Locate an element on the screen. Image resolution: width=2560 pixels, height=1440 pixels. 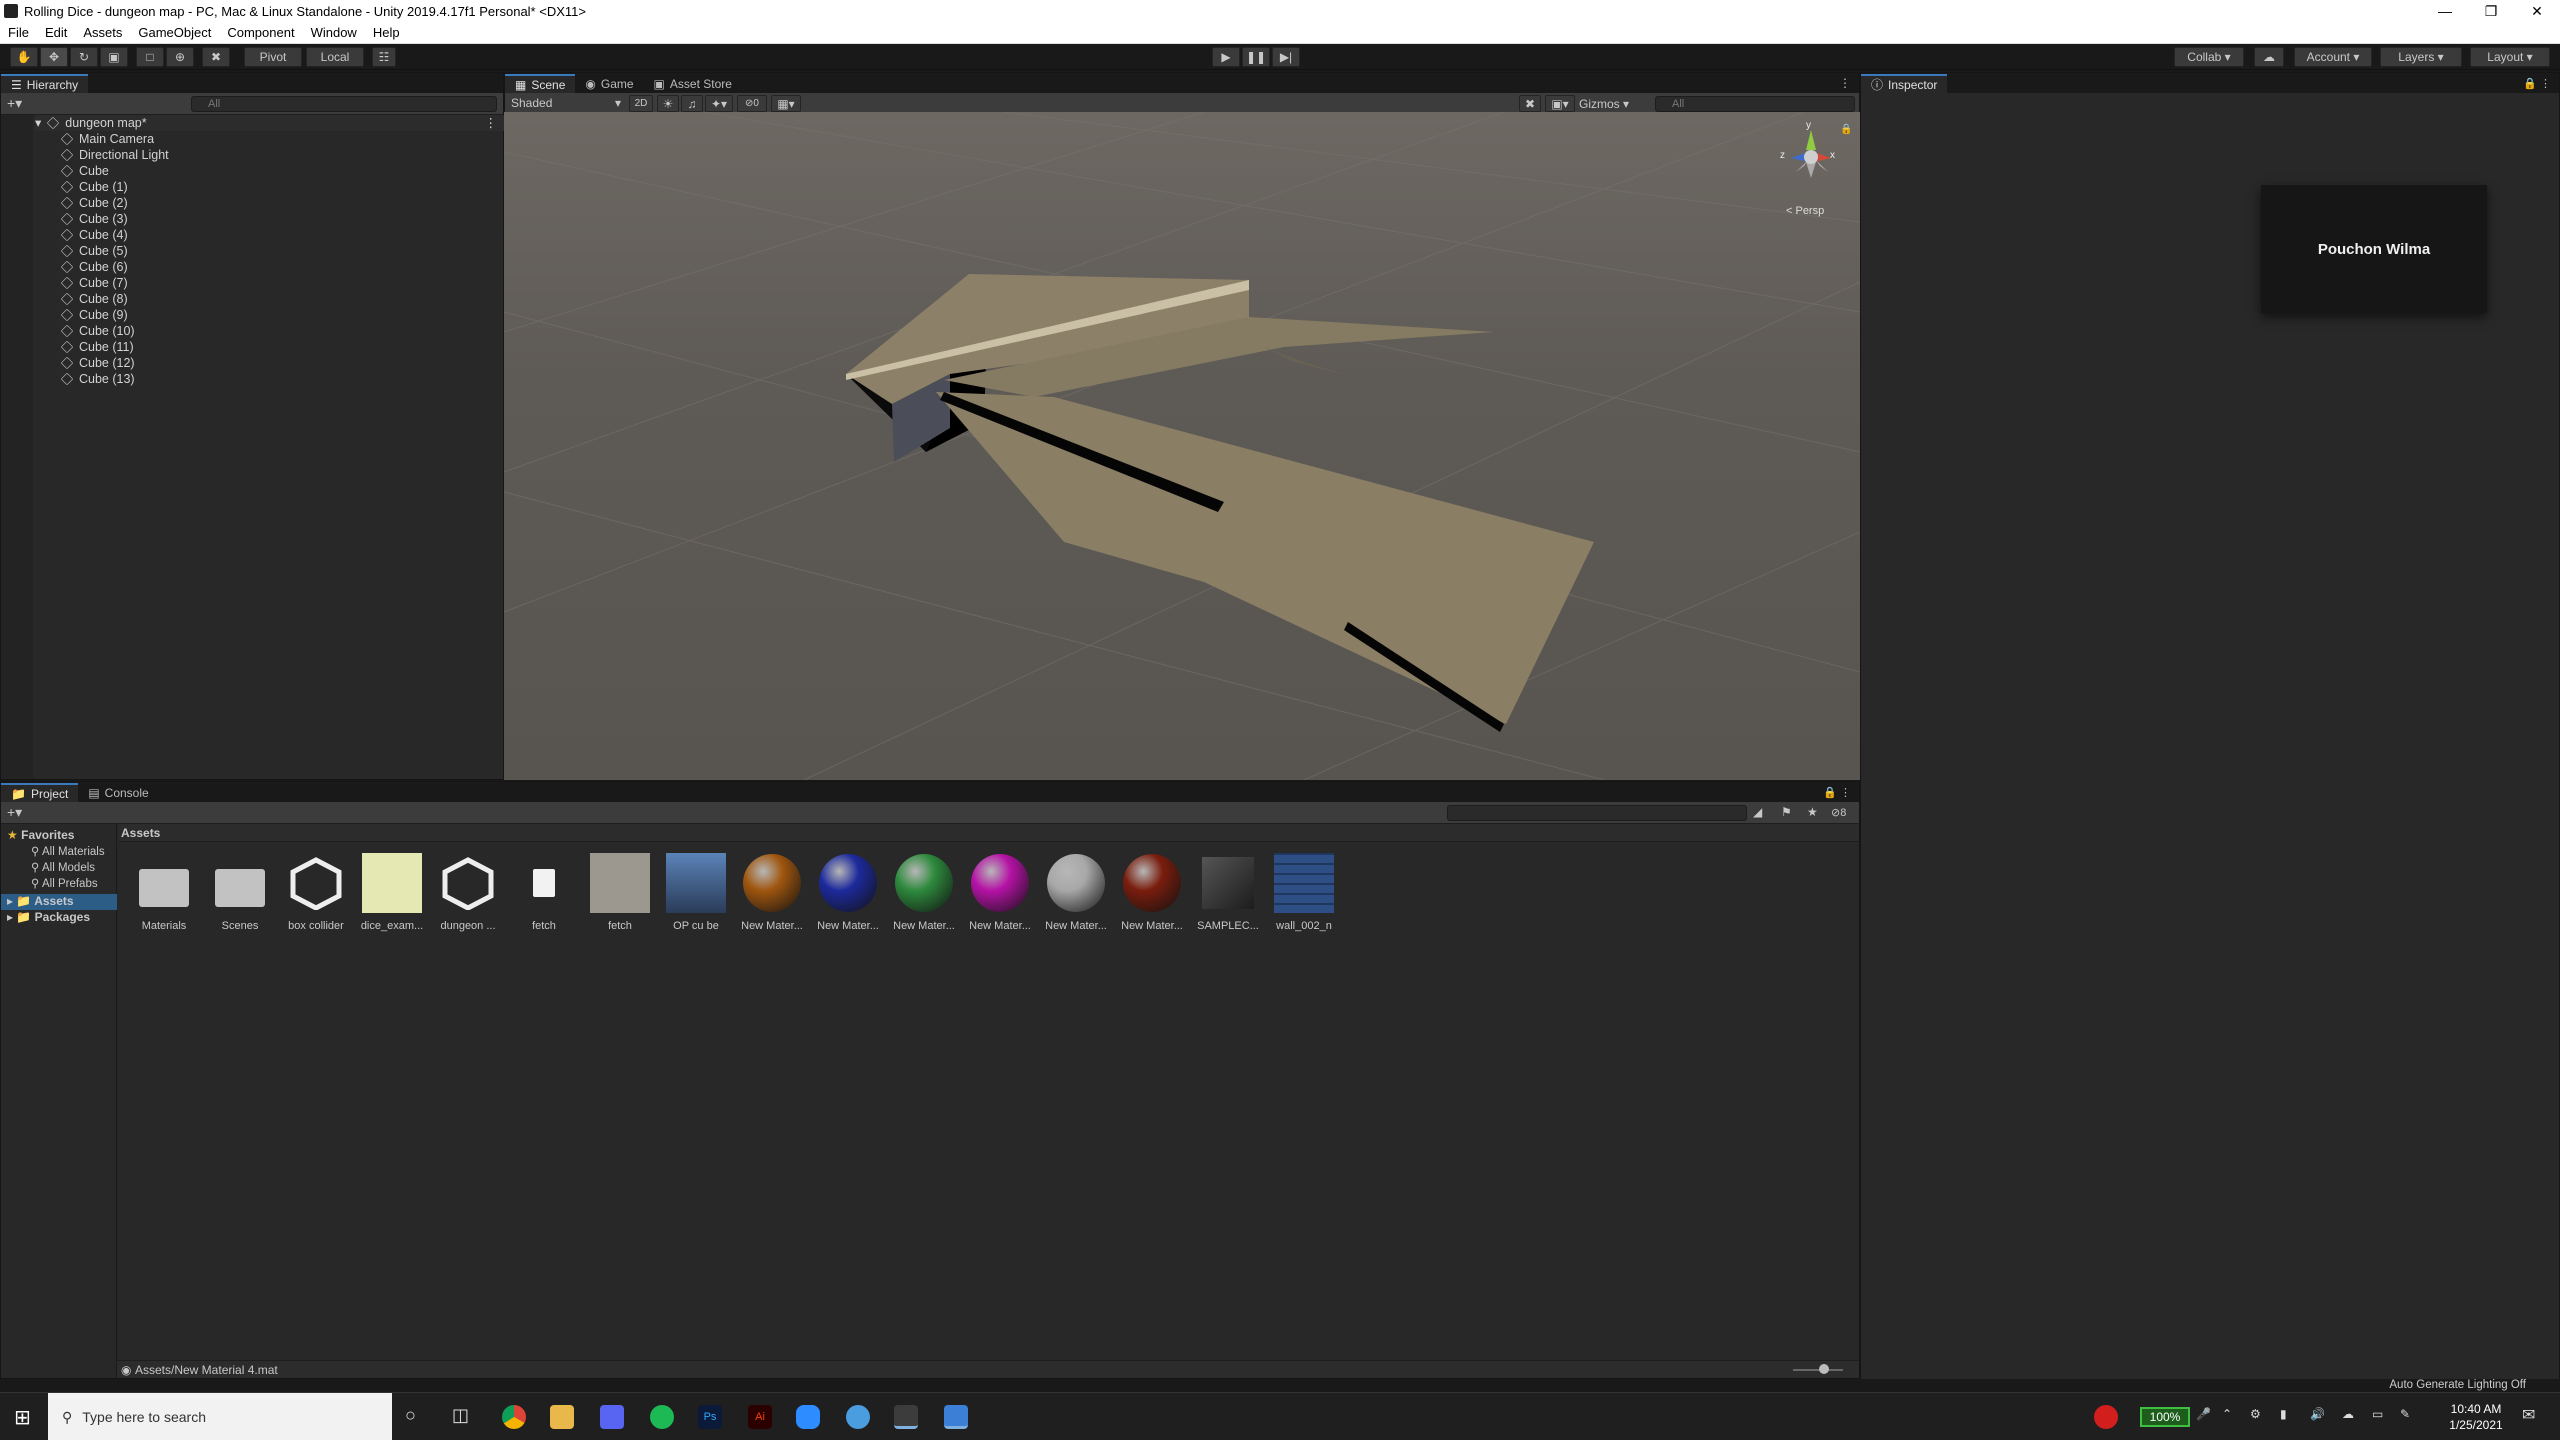
step-button: ▶| is located at coordinates (1286, 57).